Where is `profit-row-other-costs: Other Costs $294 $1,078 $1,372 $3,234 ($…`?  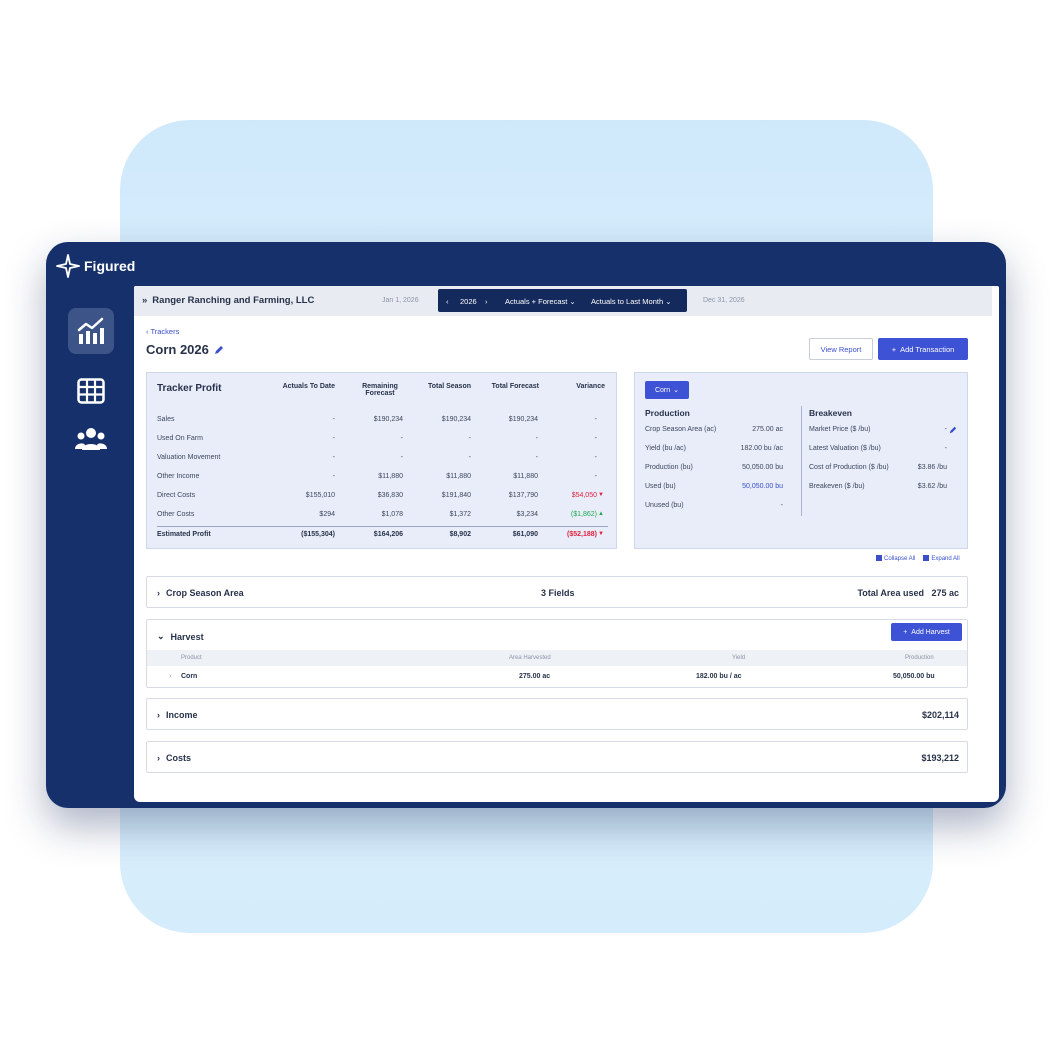 profit-row-other-costs: Other Costs $294 $1,078 $1,372 $3,234 ($… is located at coordinates (382, 517).